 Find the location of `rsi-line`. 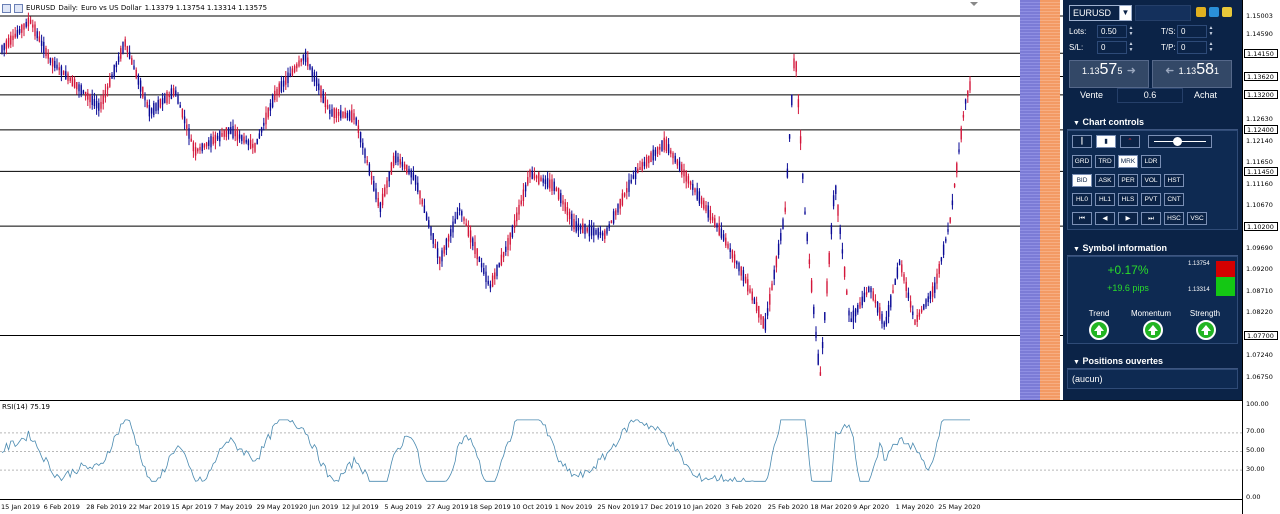

rsi-line is located at coordinates (485, 451).